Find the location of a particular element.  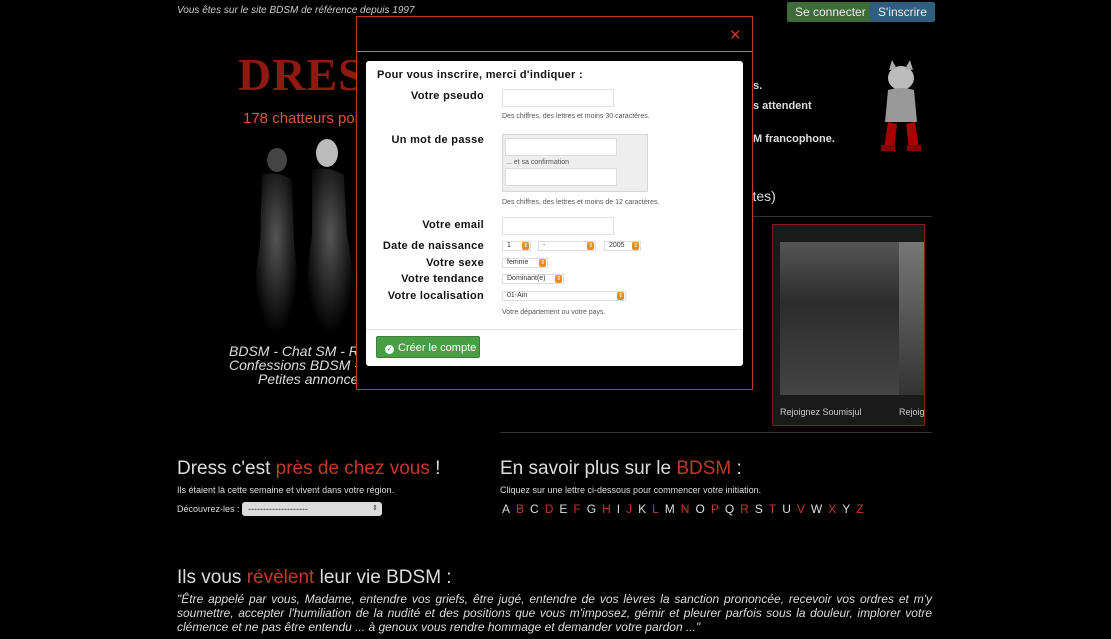

letter-v: V is located at coordinates (801, 509).